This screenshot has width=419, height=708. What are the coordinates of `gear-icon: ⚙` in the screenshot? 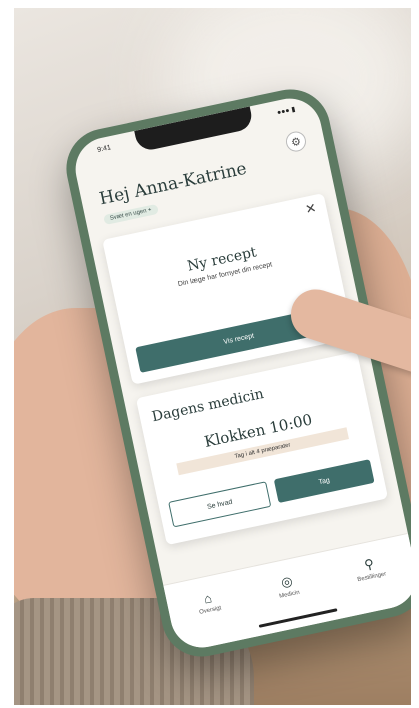 It's located at (296, 141).